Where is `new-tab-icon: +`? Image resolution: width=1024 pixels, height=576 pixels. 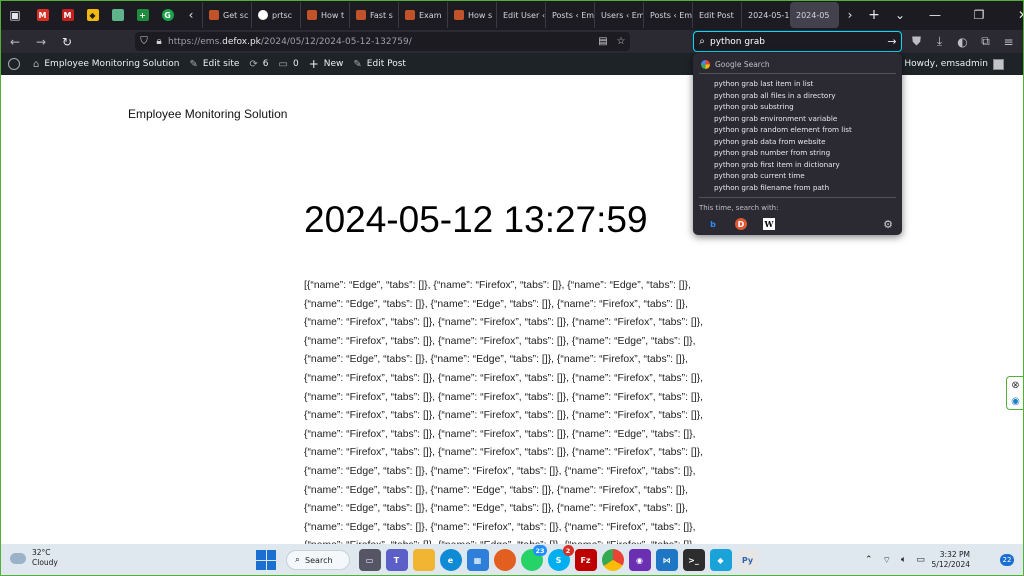 new-tab-icon: + is located at coordinates (874, 15).